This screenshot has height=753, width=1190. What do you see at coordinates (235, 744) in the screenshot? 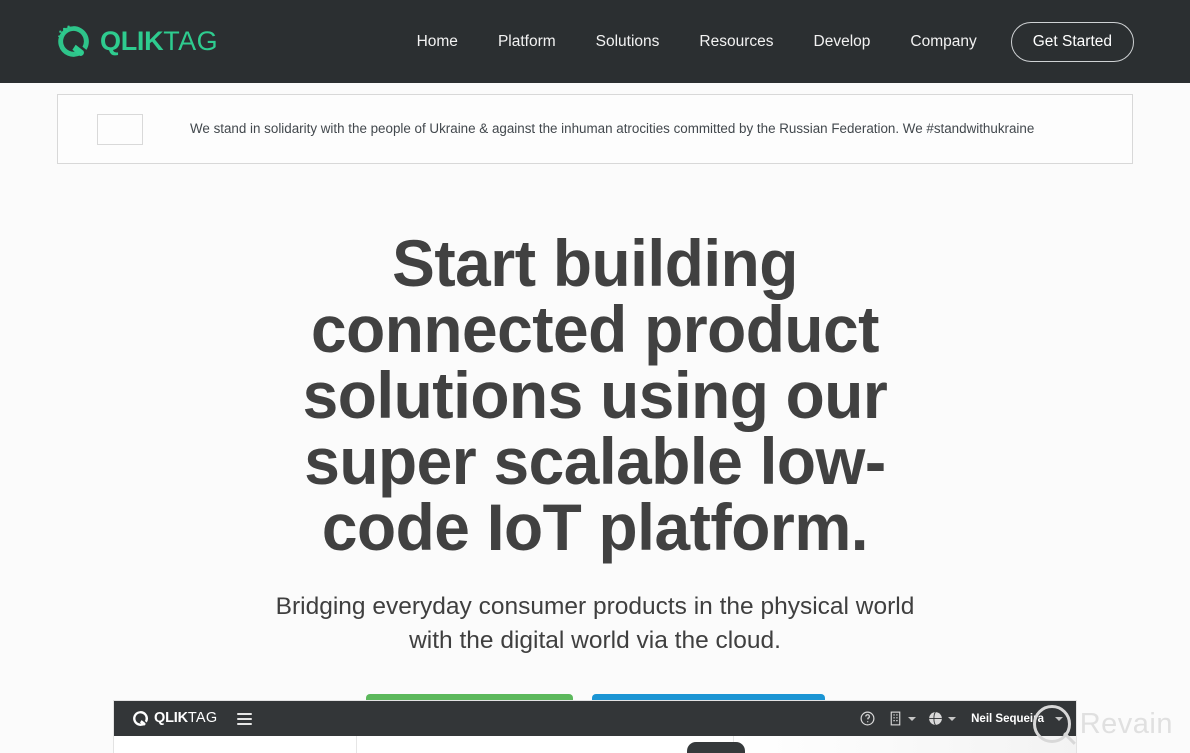
I see `app-panel-left` at bounding box center [235, 744].